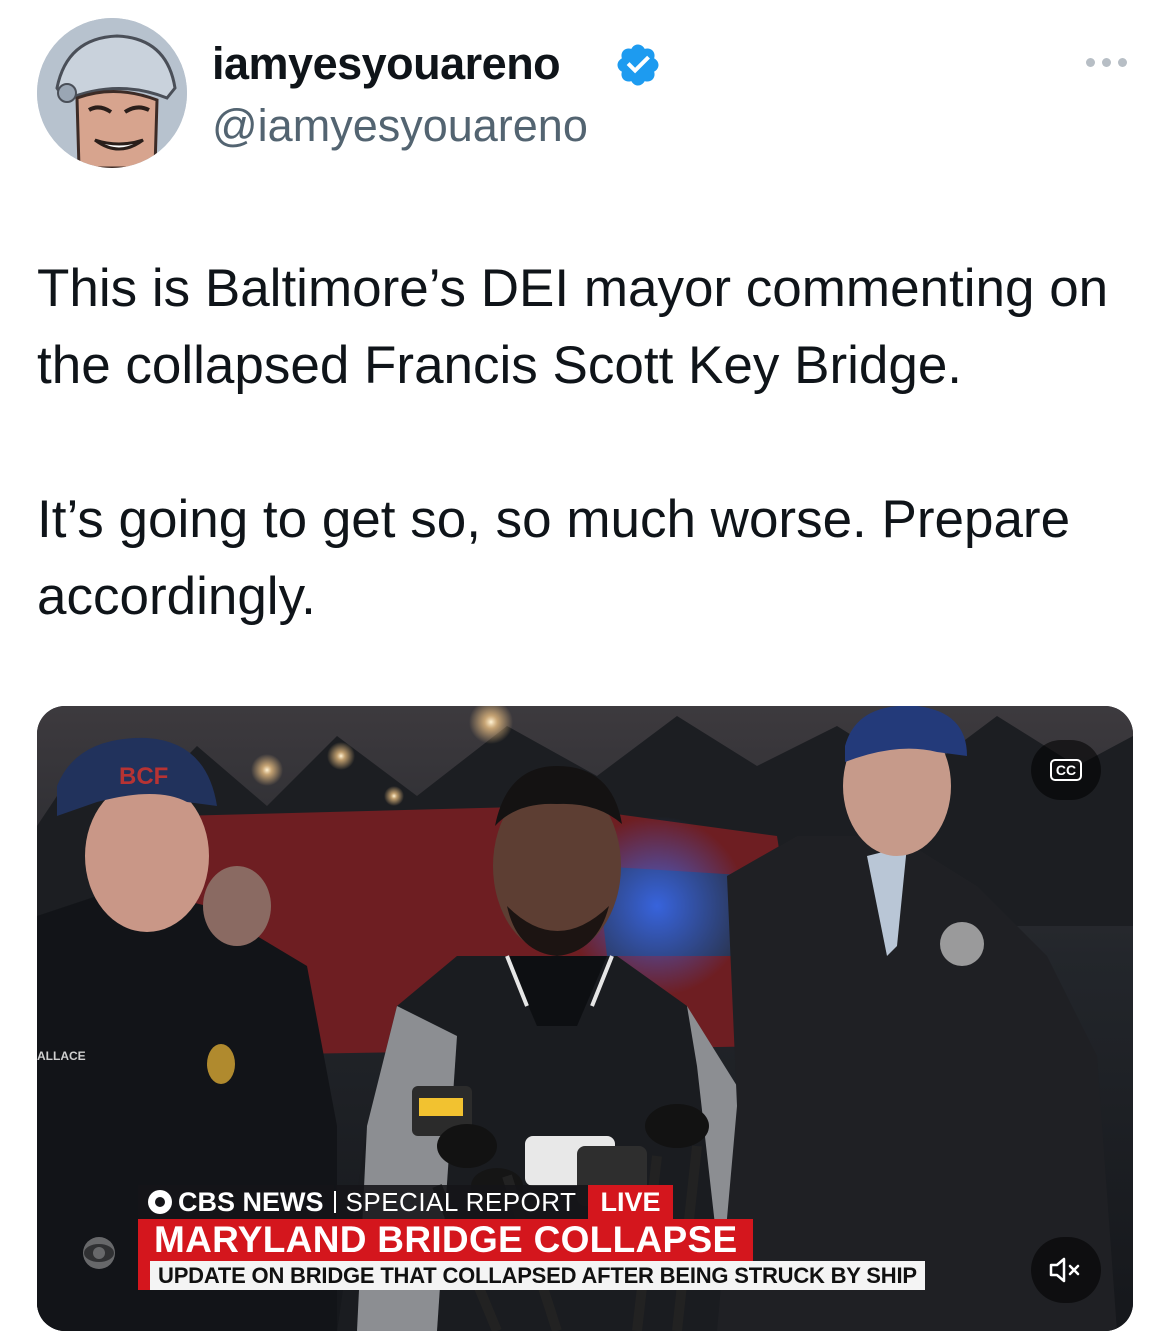  Describe the element at coordinates (400, 126) in the screenshot. I see `author-handle: @iamyesyouareno` at that location.